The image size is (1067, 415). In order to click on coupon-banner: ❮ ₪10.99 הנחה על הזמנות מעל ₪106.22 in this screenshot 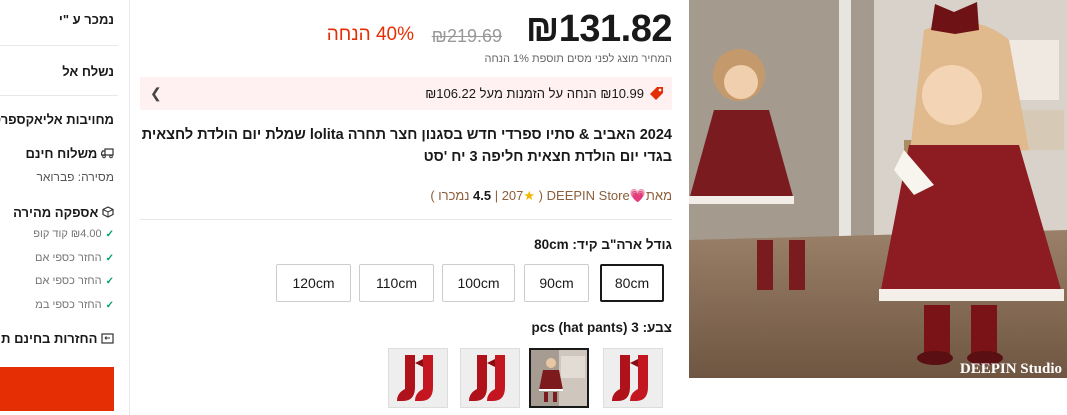, I will do `click(406, 93)`.